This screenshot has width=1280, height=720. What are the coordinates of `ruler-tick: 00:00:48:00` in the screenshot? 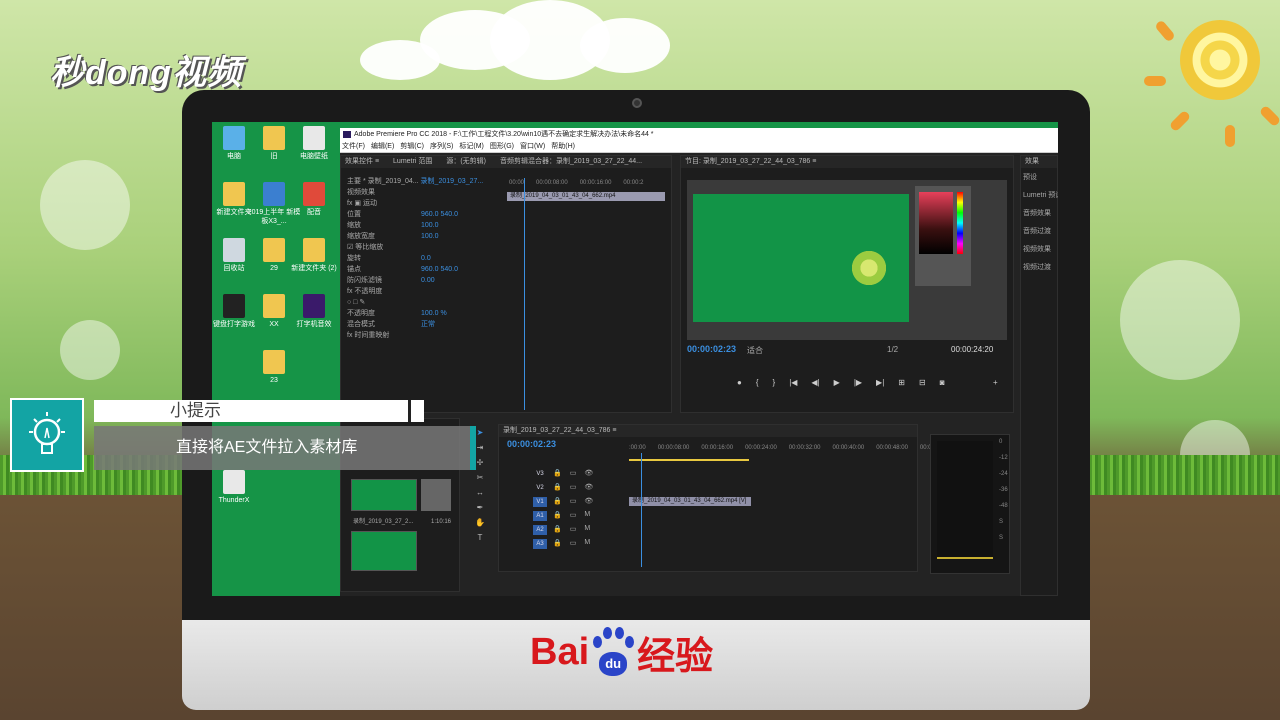 It's located at (892, 448).